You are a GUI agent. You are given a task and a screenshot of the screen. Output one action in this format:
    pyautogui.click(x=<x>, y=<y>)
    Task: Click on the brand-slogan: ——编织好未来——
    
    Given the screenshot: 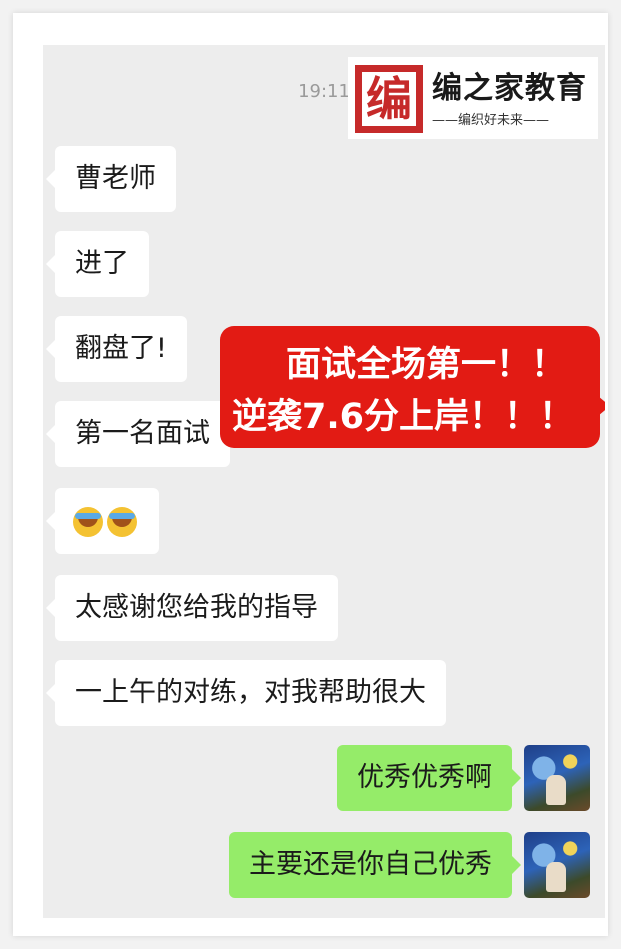 What is the action you would take?
    pyautogui.click(x=491, y=120)
    